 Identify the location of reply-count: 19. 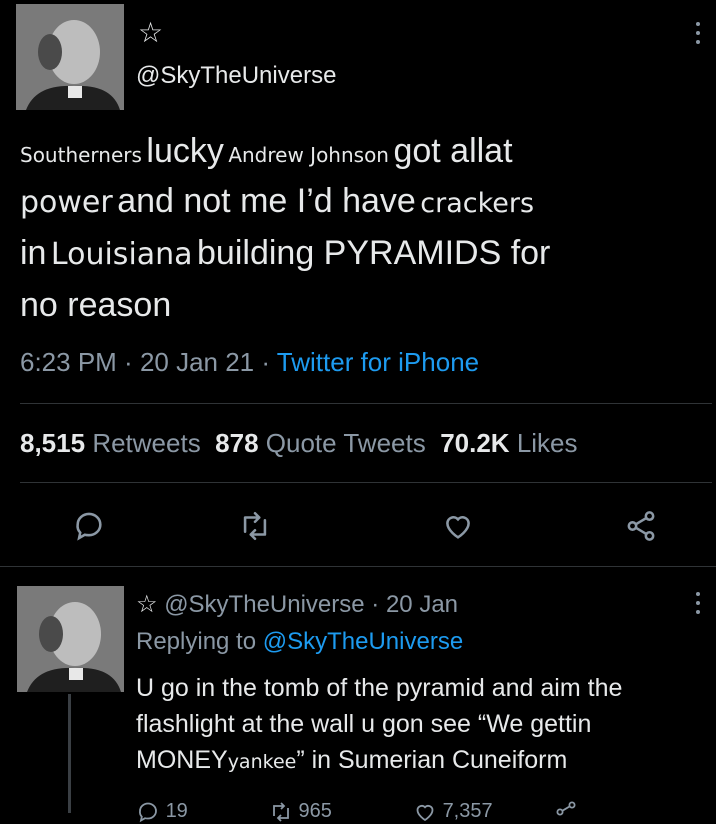
(176, 811).